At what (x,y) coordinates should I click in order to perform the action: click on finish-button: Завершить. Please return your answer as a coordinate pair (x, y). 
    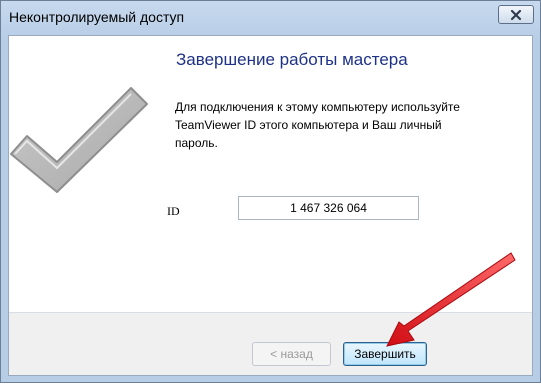
    Looking at the image, I should click on (385, 354).